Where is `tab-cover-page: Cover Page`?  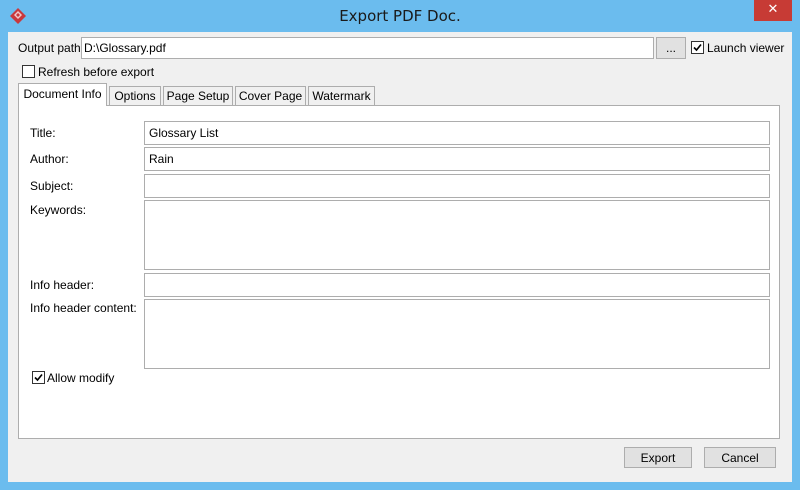 tab-cover-page: Cover Page is located at coordinates (270, 96).